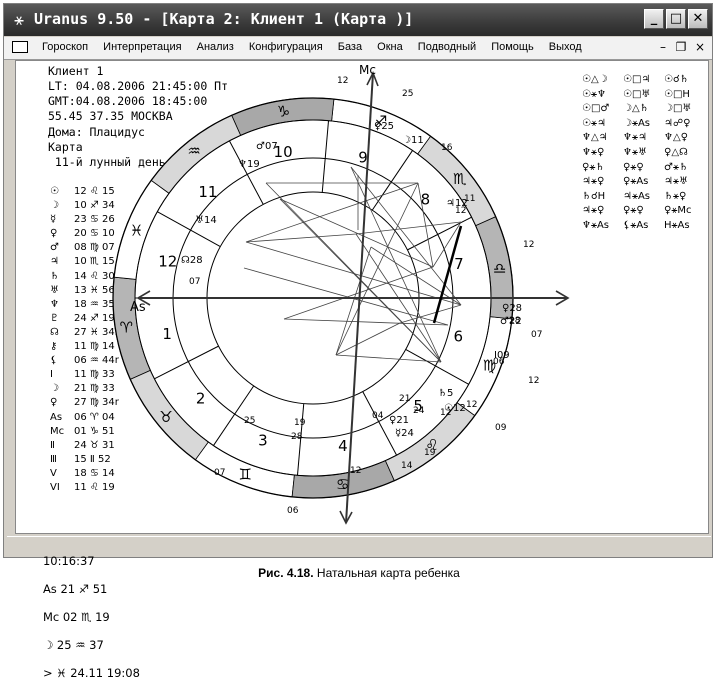 The height and width of the screenshot is (694, 718). What do you see at coordinates (297, 437) in the screenshot?
I see `degree-label: 28` at bounding box center [297, 437].